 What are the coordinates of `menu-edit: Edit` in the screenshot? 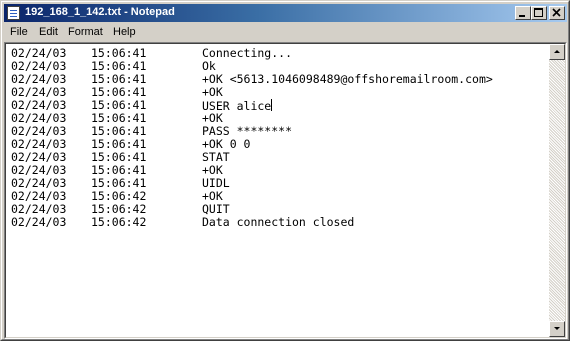 It's located at (48, 32).